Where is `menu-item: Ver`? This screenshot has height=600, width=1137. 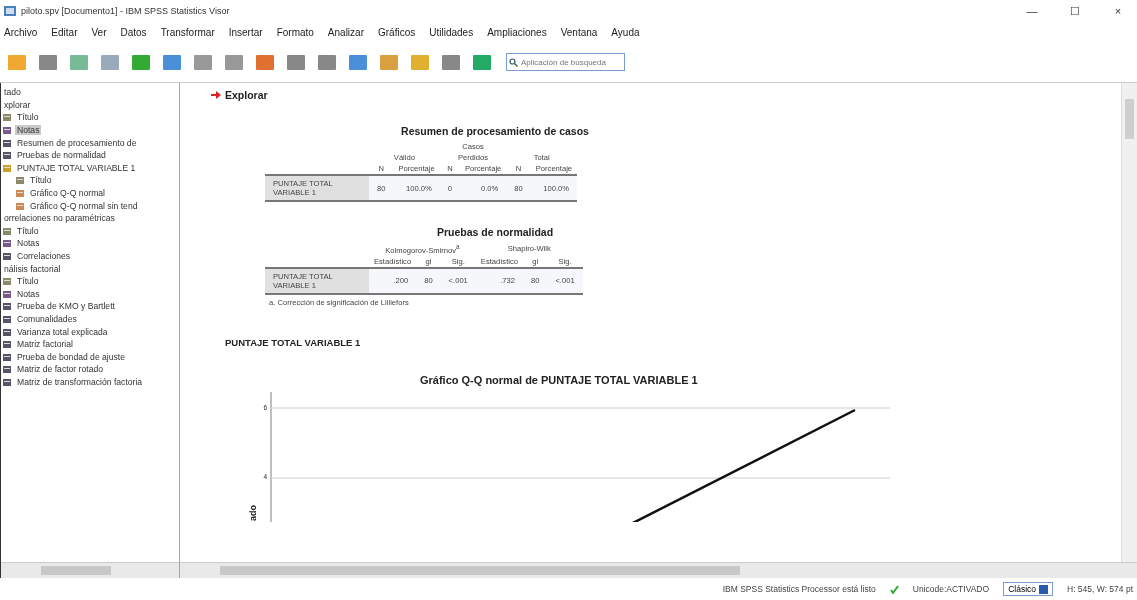 menu-item: Ver is located at coordinates (99, 32).